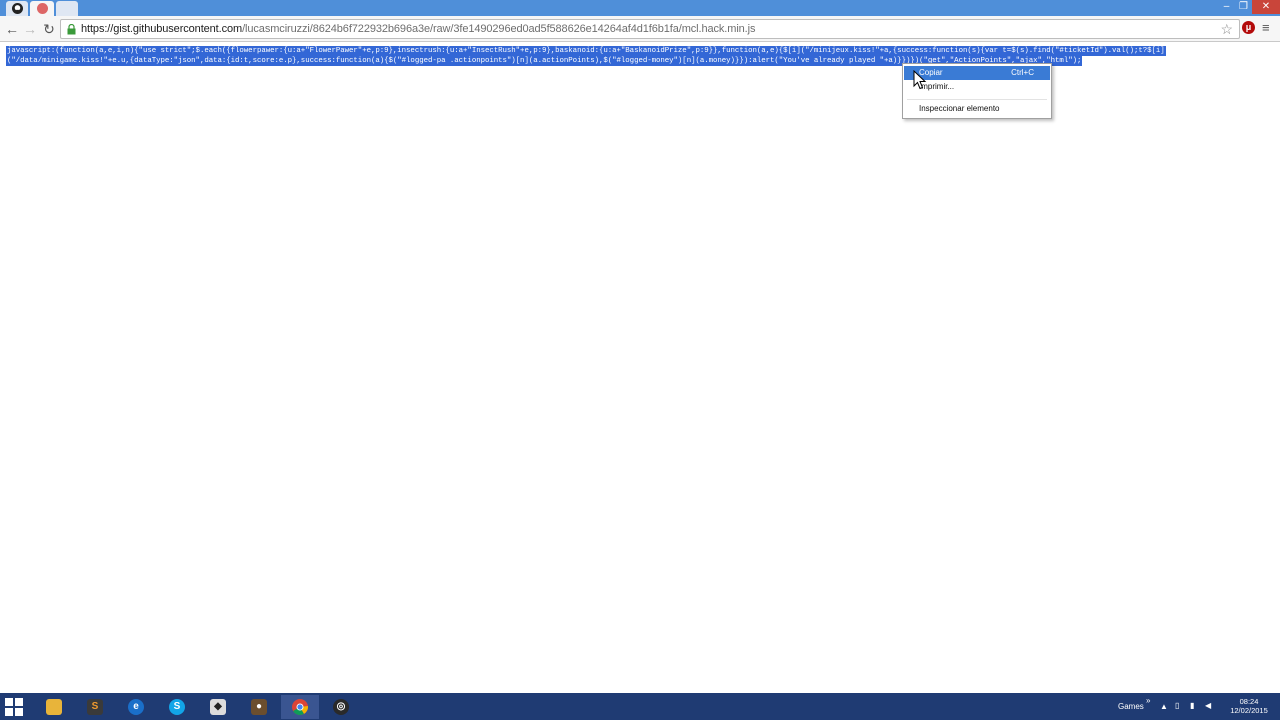 This screenshot has height=720, width=1280. What do you see at coordinates (49, 29) in the screenshot?
I see `reload-icon: ↻` at bounding box center [49, 29].